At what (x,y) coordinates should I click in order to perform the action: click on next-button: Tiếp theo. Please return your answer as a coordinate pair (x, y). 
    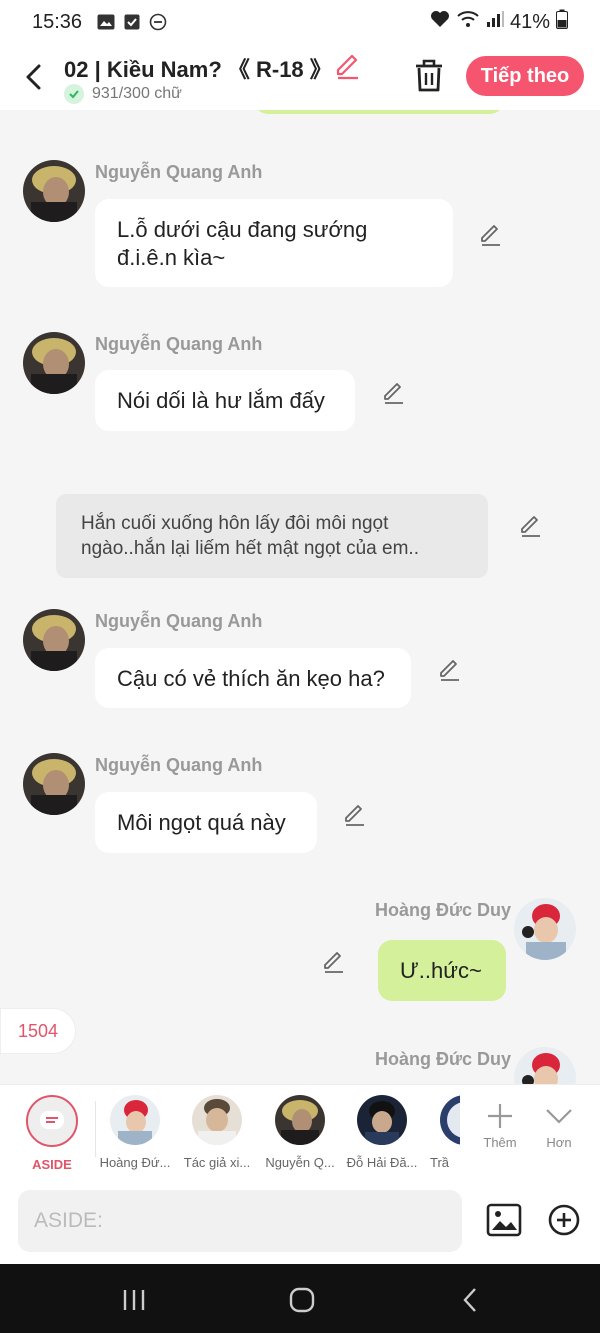
    Looking at the image, I should click on (525, 76).